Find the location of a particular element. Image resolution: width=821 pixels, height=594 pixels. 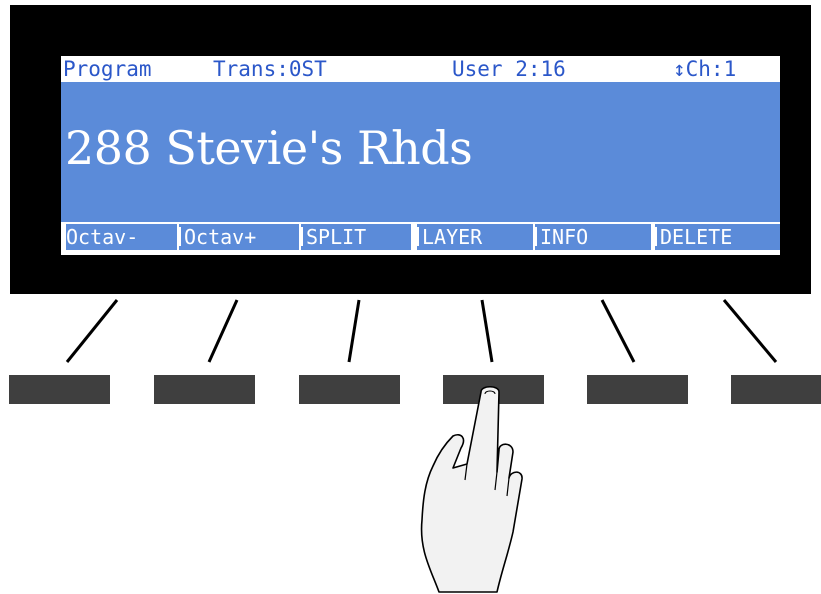

soft-button-labels: Octav- Octav+ SPLIT LAYER INFO DELETE is located at coordinates (420, 238).